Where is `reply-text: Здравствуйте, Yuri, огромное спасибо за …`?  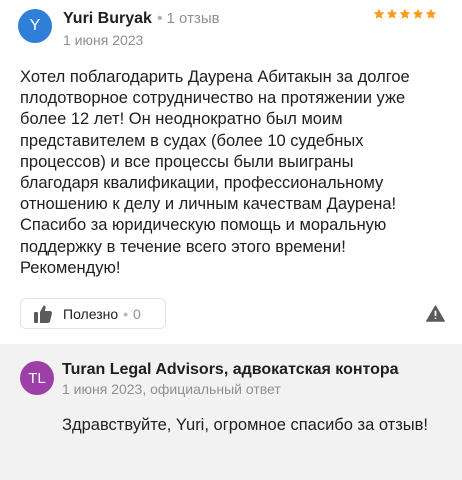
reply-text: Здравствуйте, Yuri, огромное спасибо за … is located at coordinates (245, 425).